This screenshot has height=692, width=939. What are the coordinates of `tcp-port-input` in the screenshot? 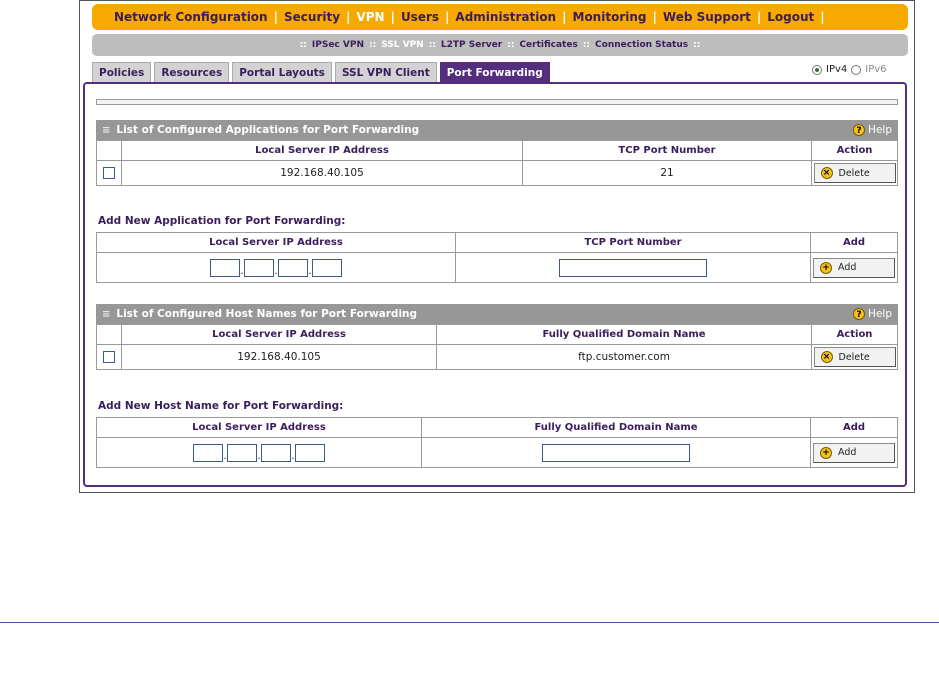 It's located at (633, 267).